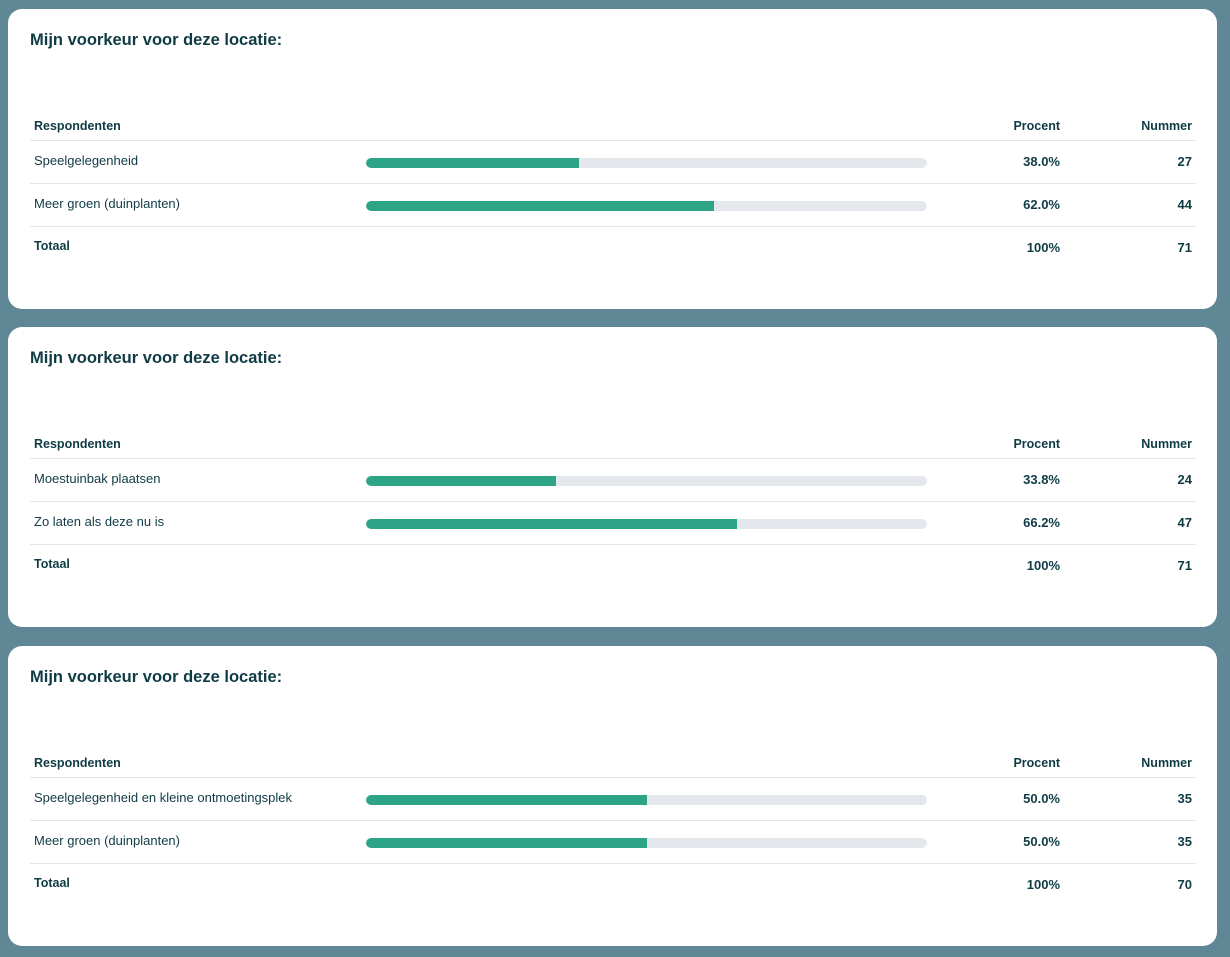 The width and height of the screenshot is (1230, 957). I want to click on option-percent: 38.0%, so click(1041, 161).